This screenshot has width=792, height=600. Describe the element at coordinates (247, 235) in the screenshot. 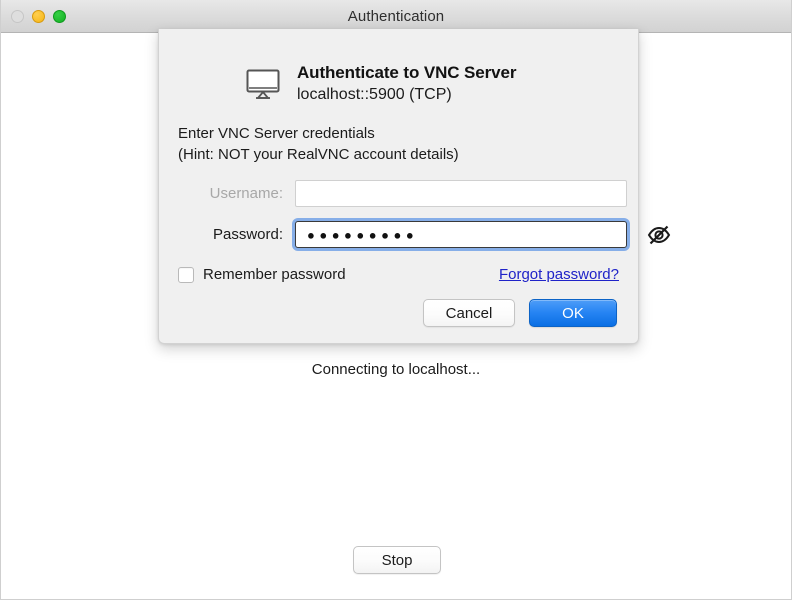

I see `password-label: Password:` at that location.